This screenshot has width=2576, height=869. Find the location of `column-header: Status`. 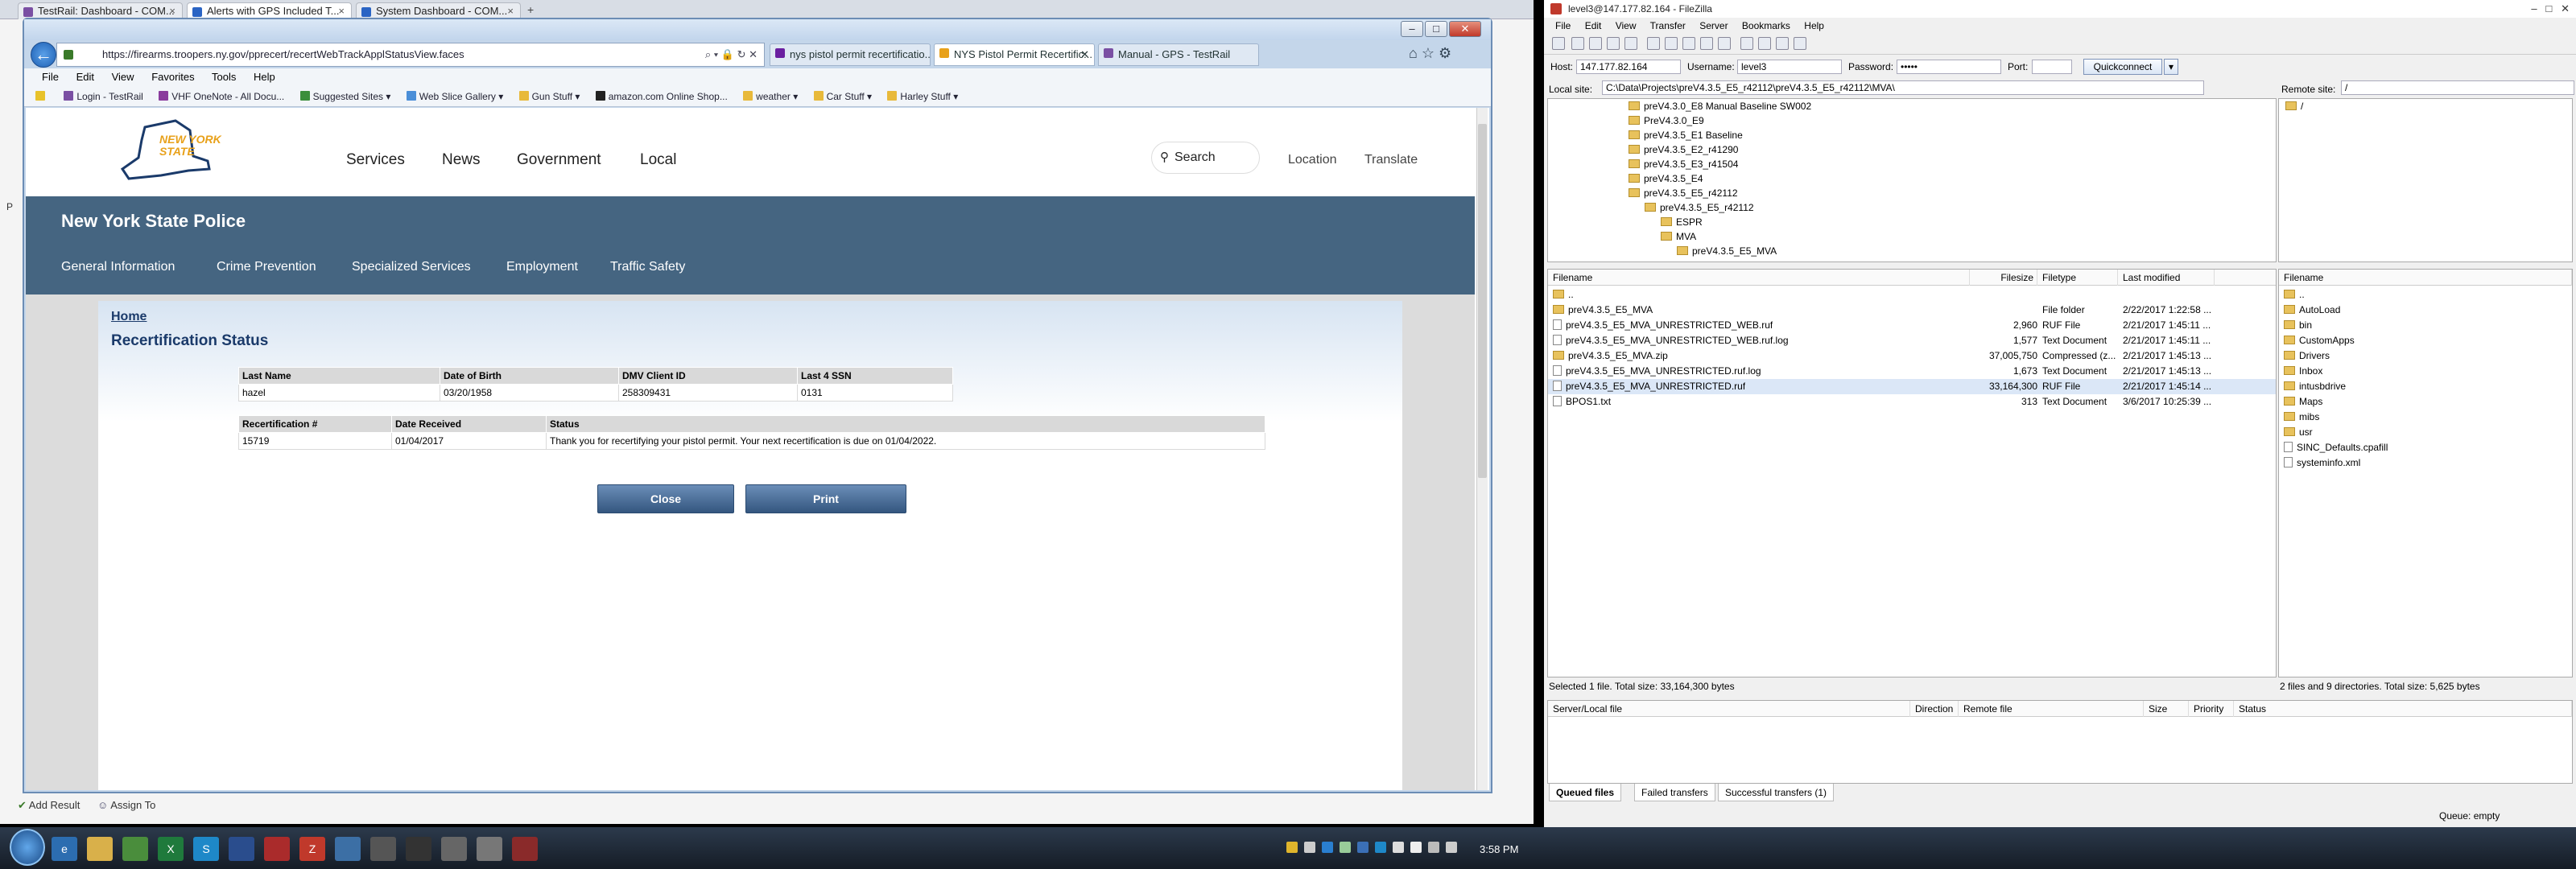

column-header: Status is located at coordinates (2403, 709).